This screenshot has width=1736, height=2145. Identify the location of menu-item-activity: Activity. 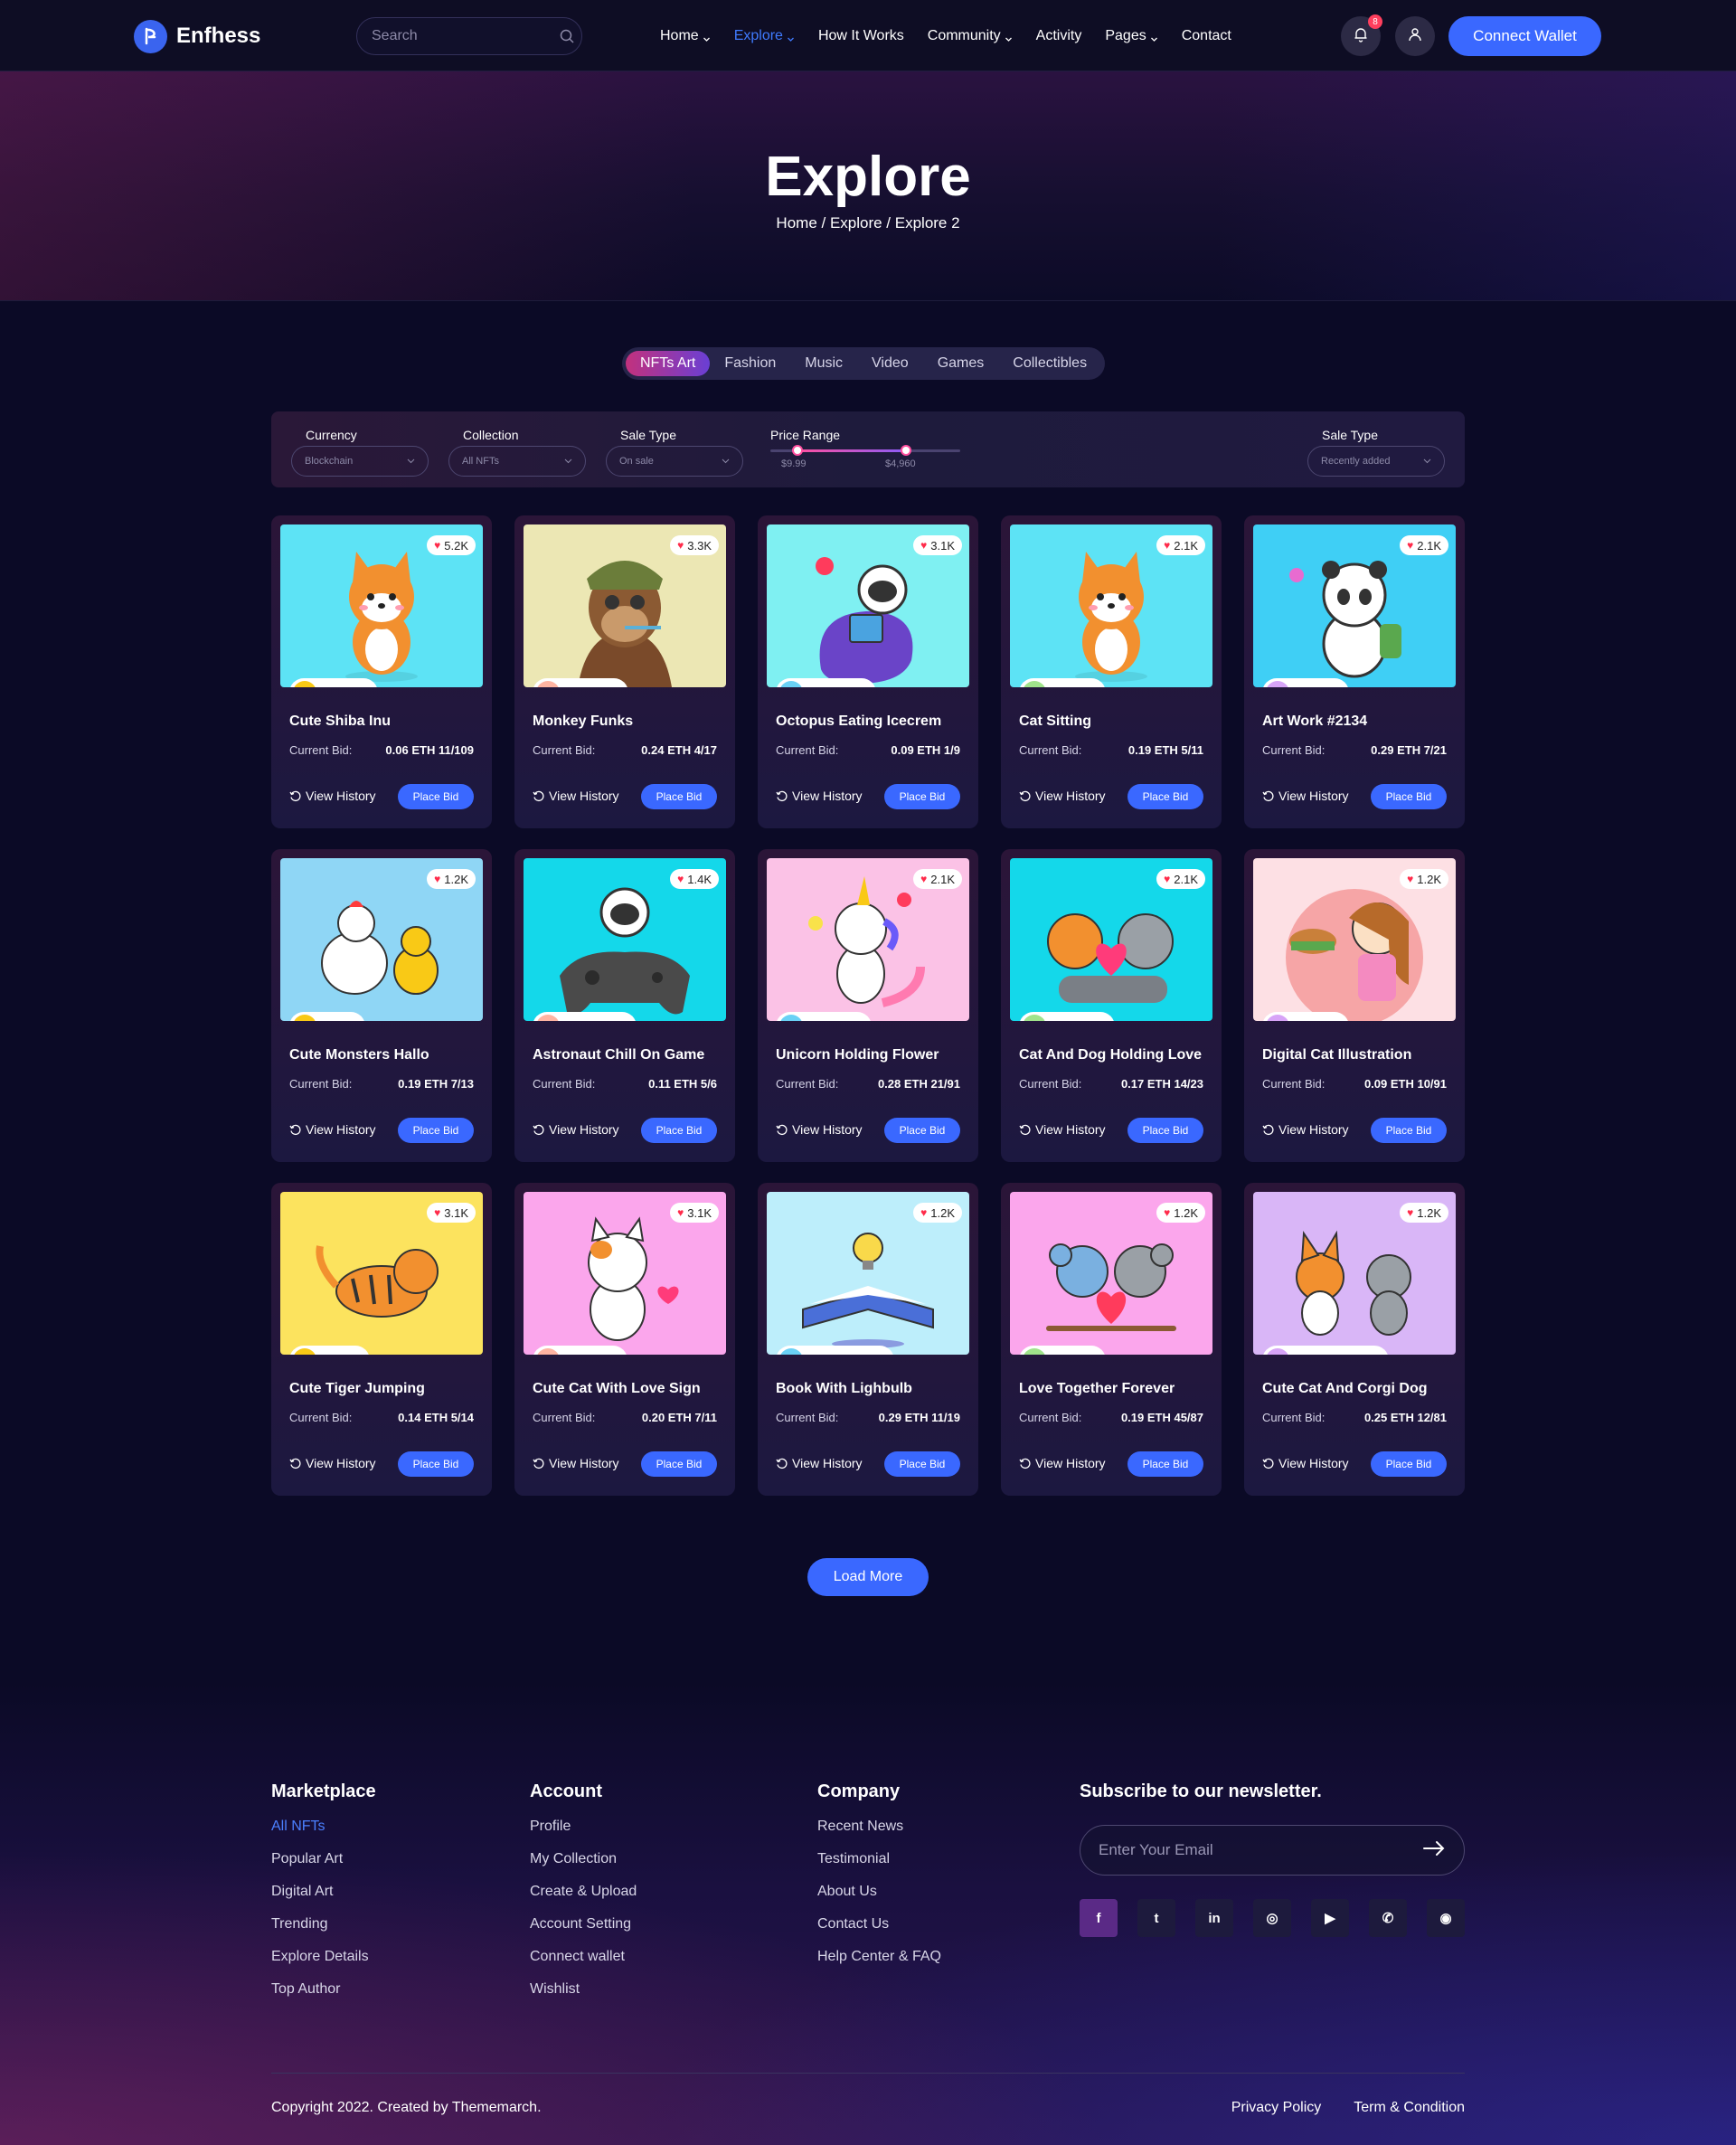
(1059, 36).